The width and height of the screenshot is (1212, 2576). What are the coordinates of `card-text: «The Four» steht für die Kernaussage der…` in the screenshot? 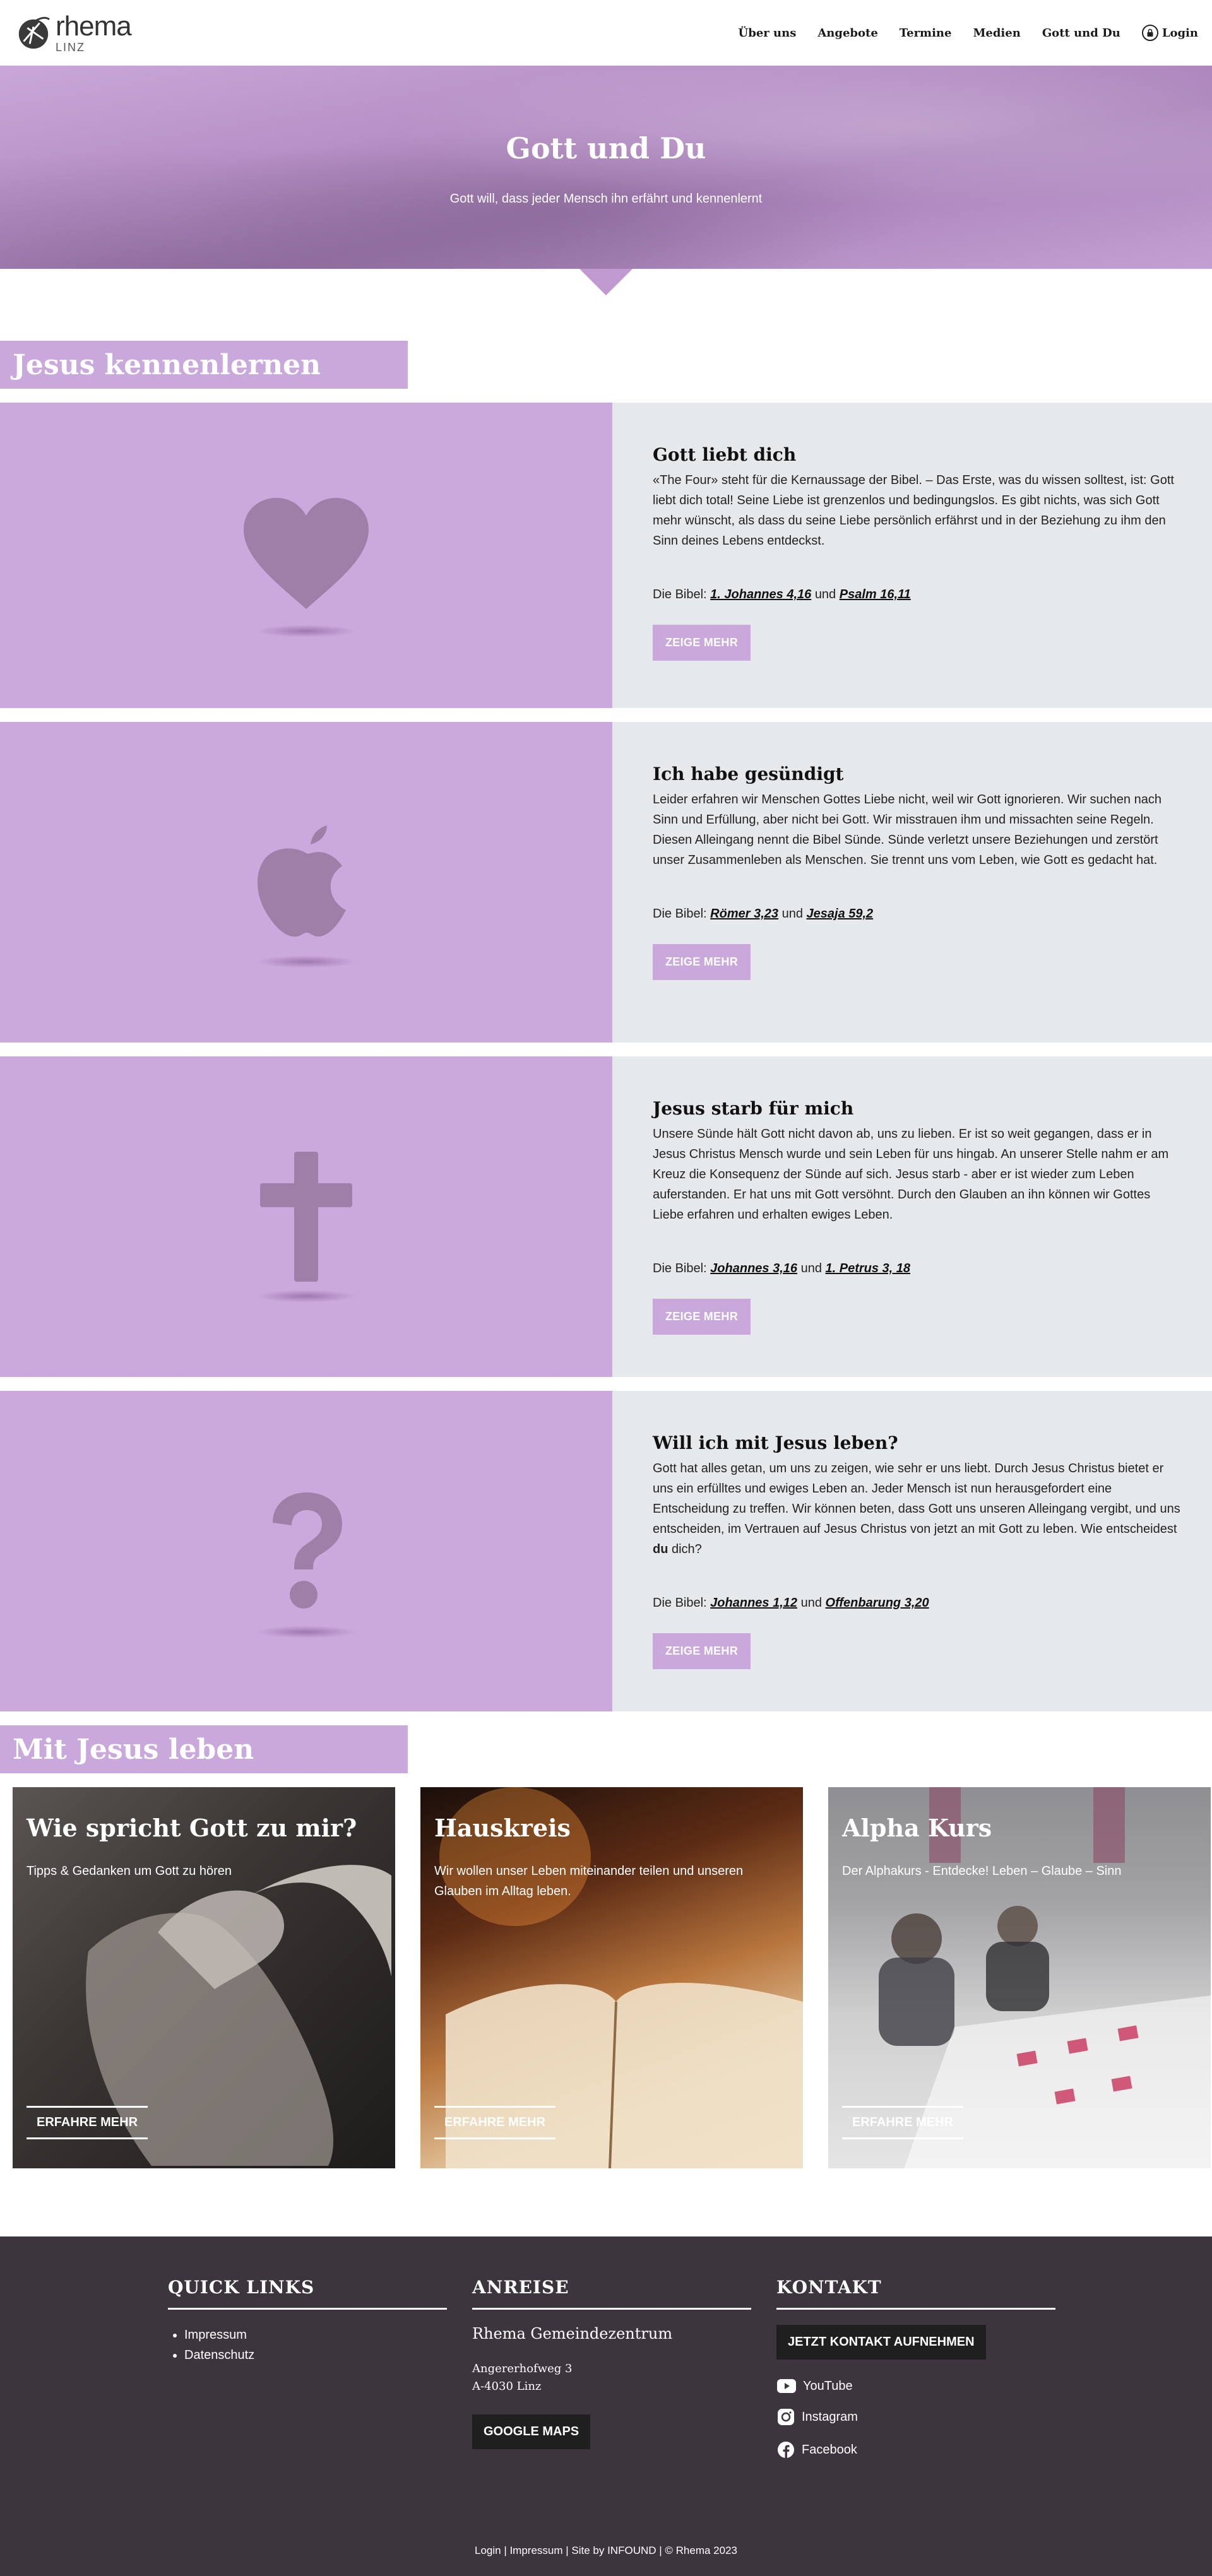 It's located at (913, 511).